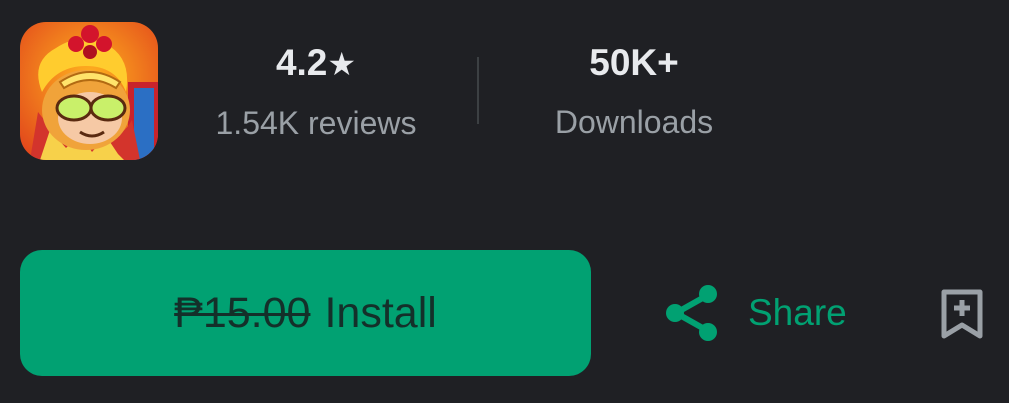 This screenshot has width=1009, height=403. What do you see at coordinates (380, 312) in the screenshot?
I see `install-label: Install` at bounding box center [380, 312].